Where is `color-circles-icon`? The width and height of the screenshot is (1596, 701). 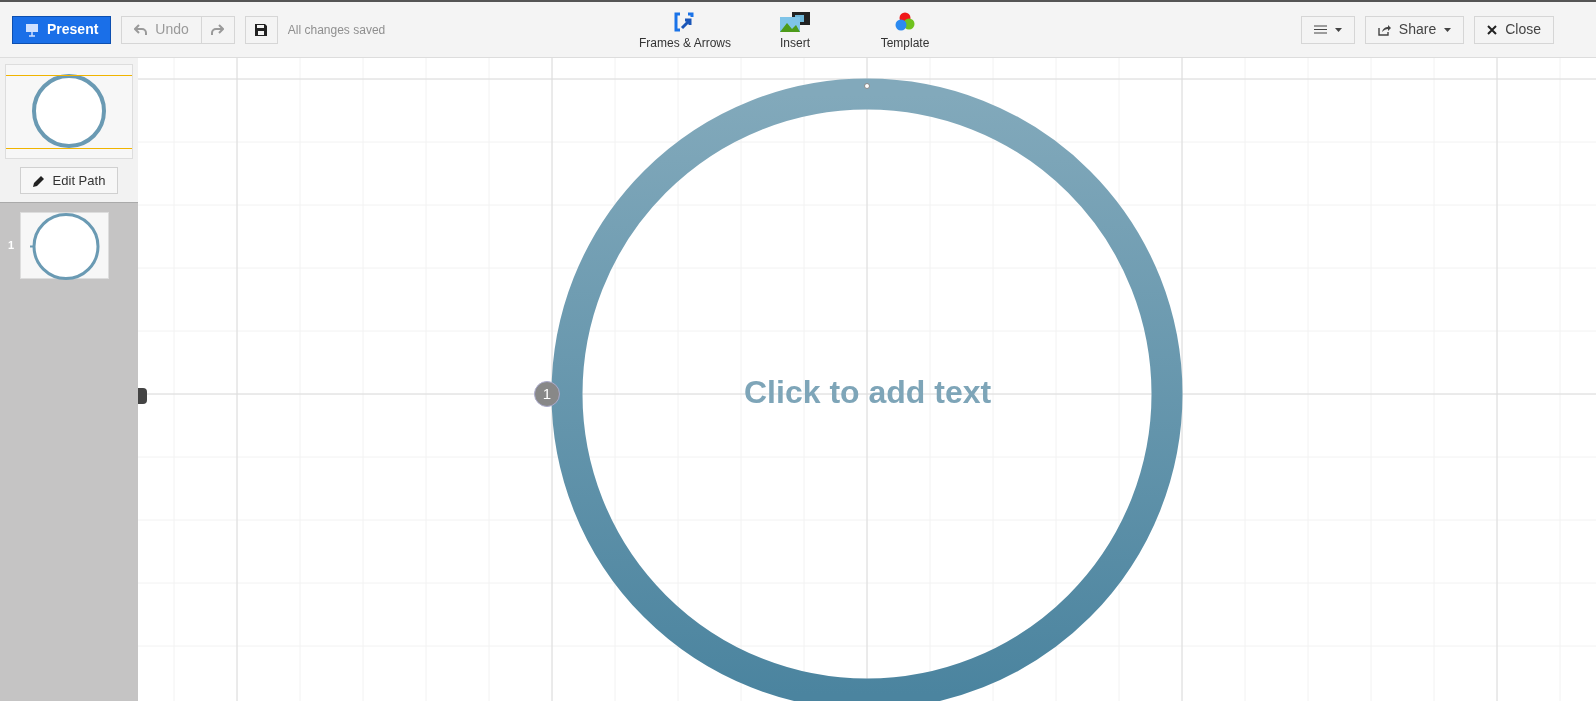 color-circles-icon is located at coordinates (905, 22).